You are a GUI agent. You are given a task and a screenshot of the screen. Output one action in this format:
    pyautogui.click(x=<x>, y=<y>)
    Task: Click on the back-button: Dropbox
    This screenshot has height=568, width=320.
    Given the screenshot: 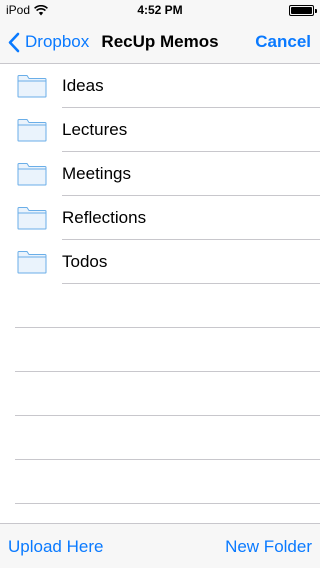 What is the action you would take?
    pyautogui.click(x=48, y=42)
    